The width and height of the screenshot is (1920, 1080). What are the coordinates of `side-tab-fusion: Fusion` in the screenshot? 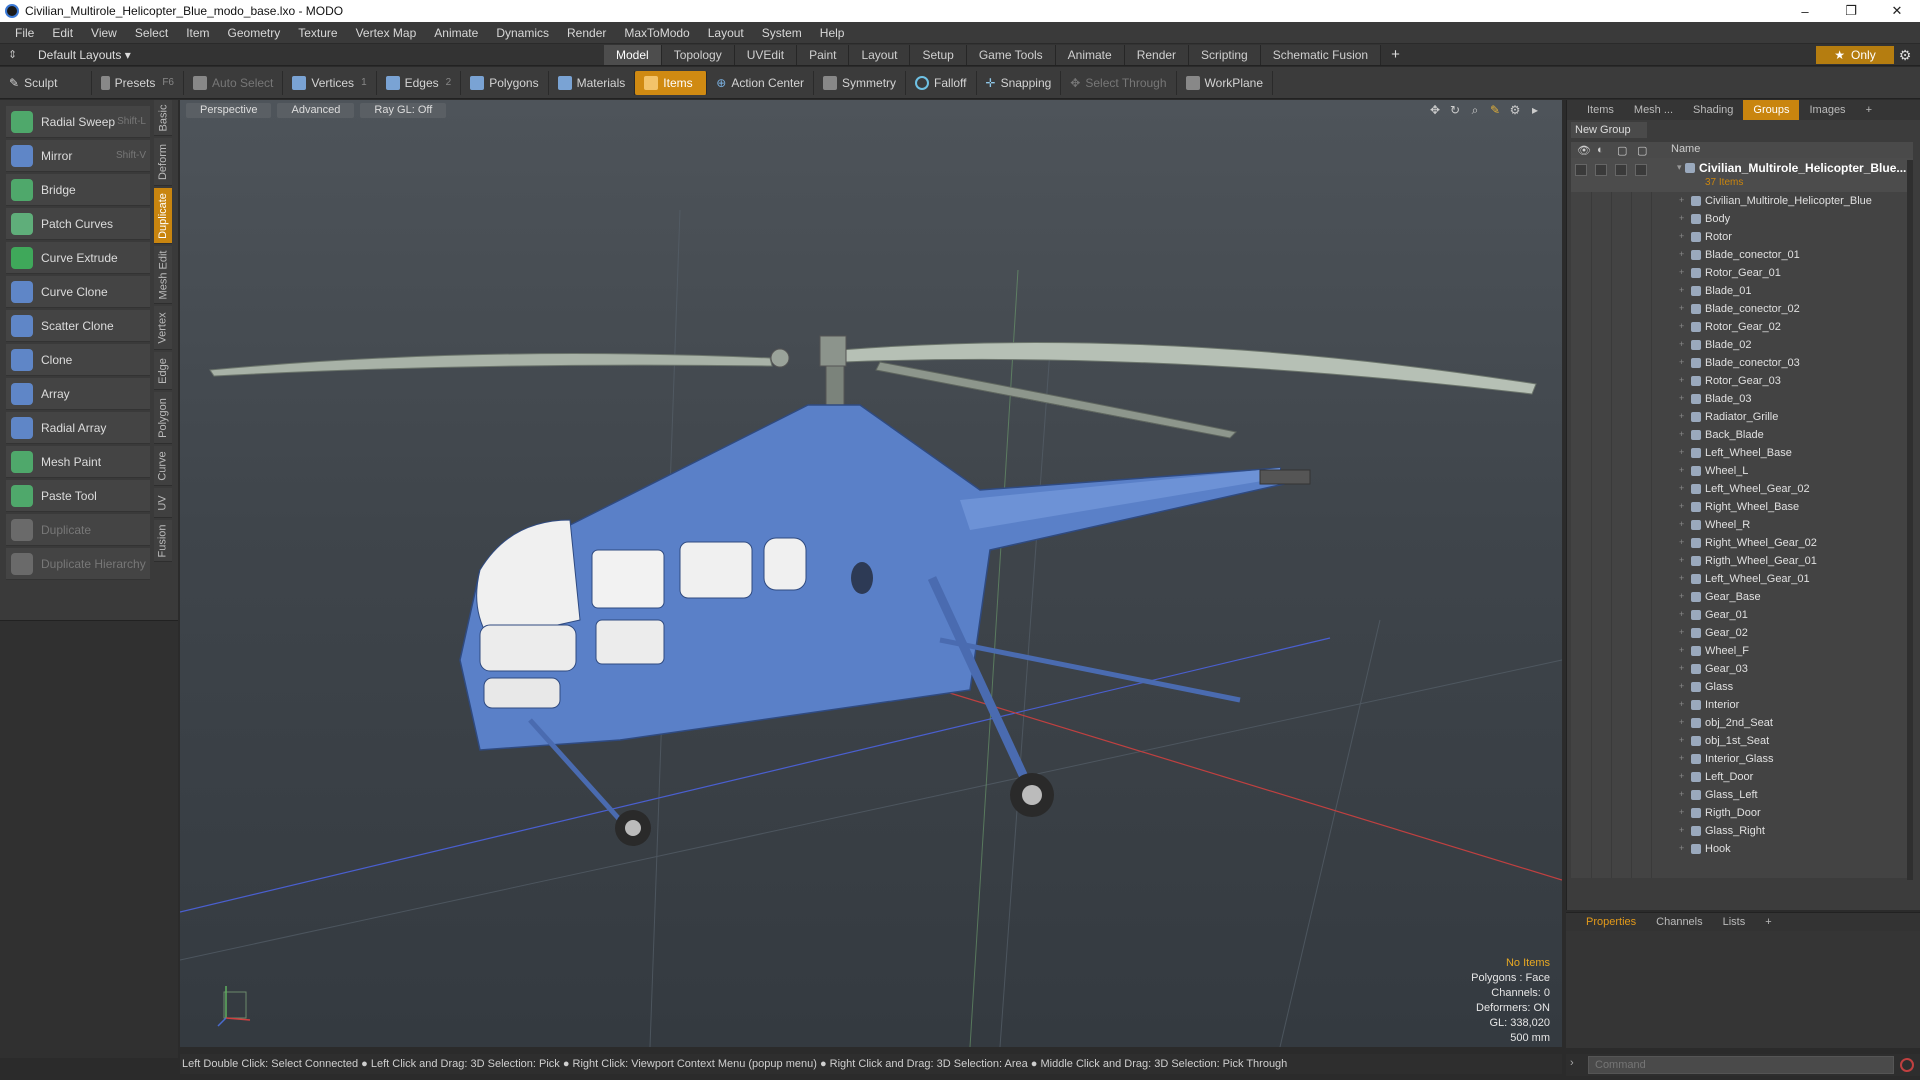 It's located at (163, 541).